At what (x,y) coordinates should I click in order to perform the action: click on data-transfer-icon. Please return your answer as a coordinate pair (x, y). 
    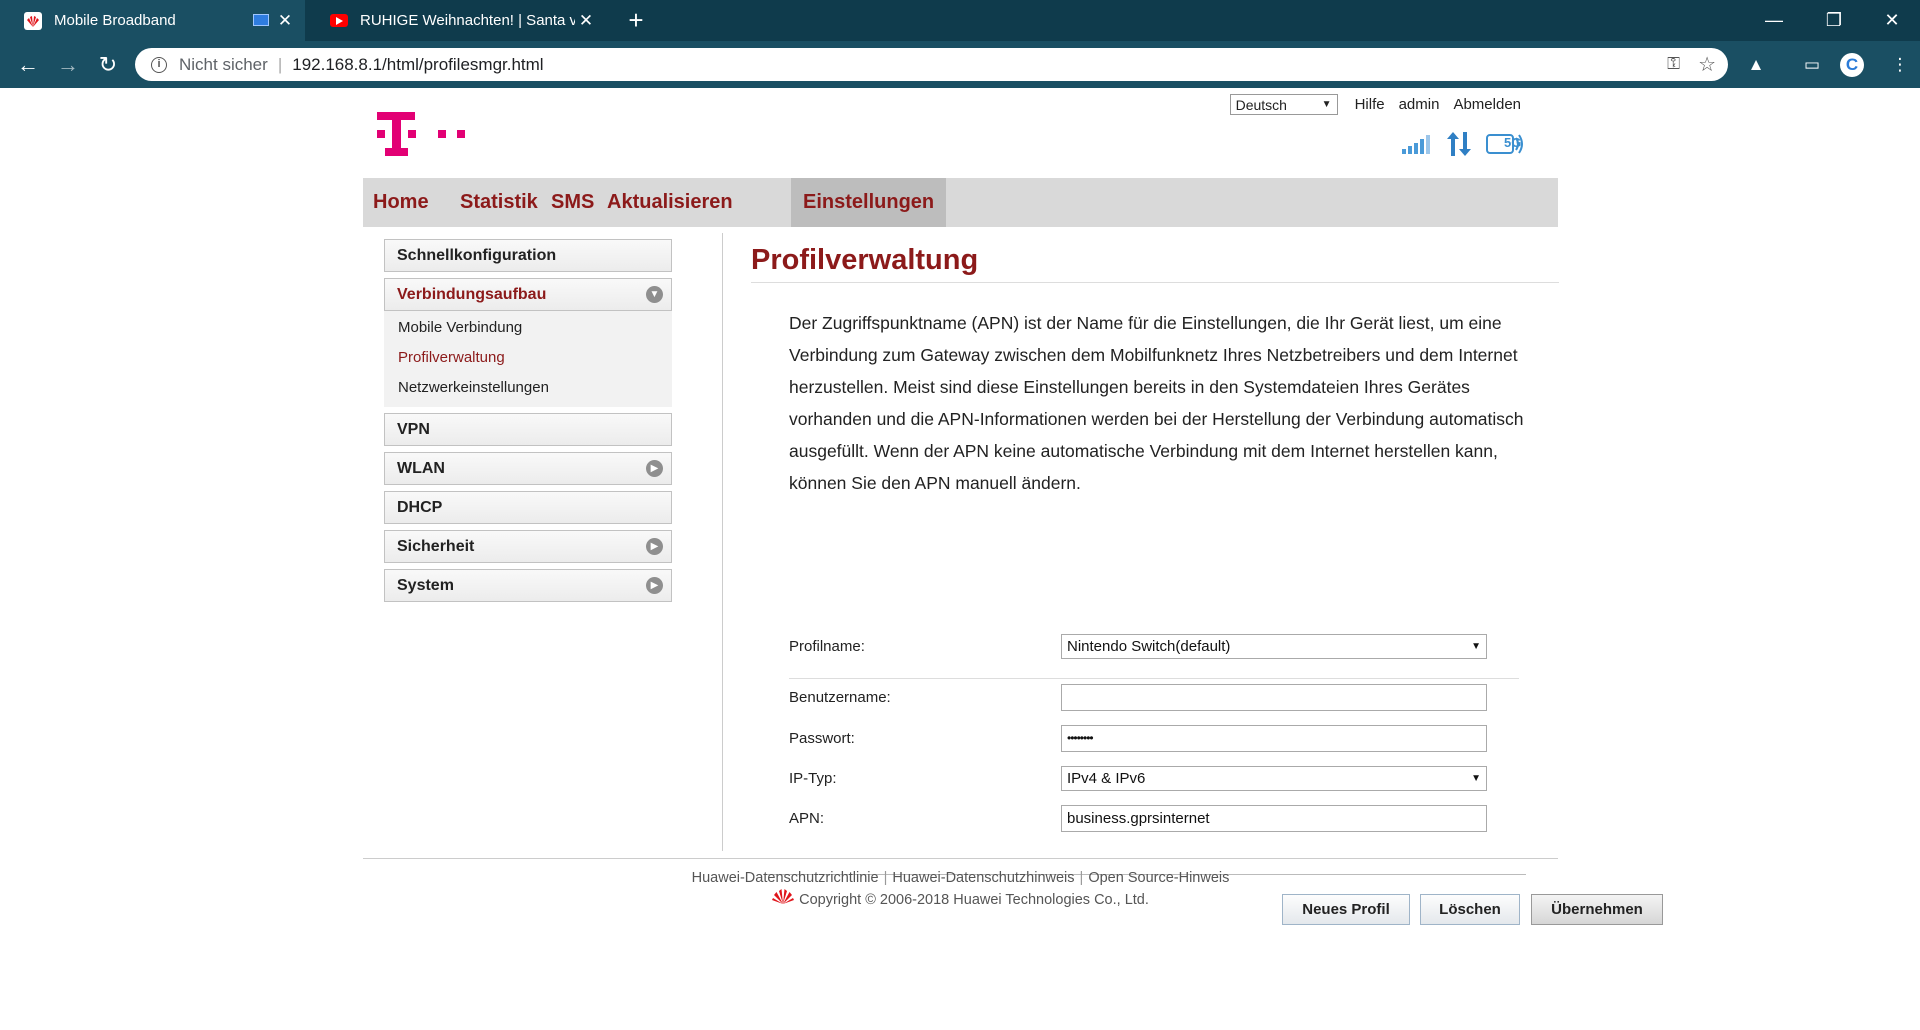
    Looking at the image, I should click on (1459, 146).